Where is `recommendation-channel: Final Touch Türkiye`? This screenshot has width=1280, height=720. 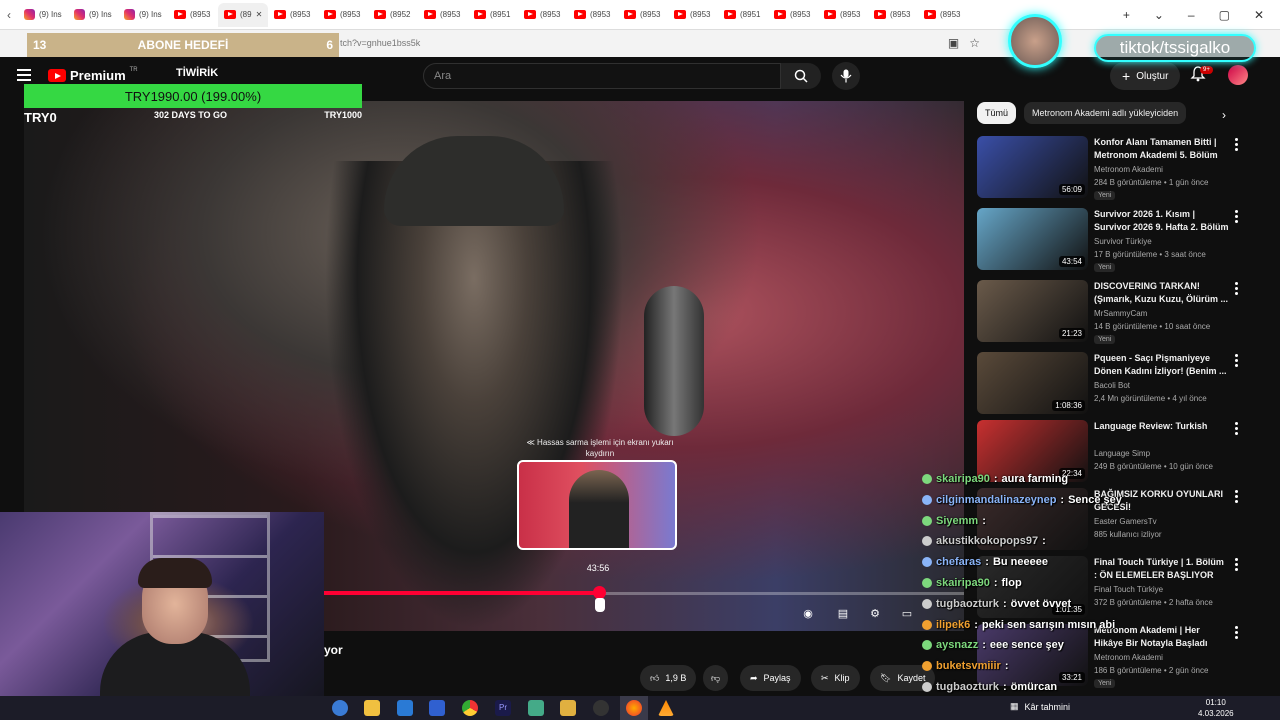 recommendation-channel: Final Touch Türkiye is located at coordinates (1128, 589).